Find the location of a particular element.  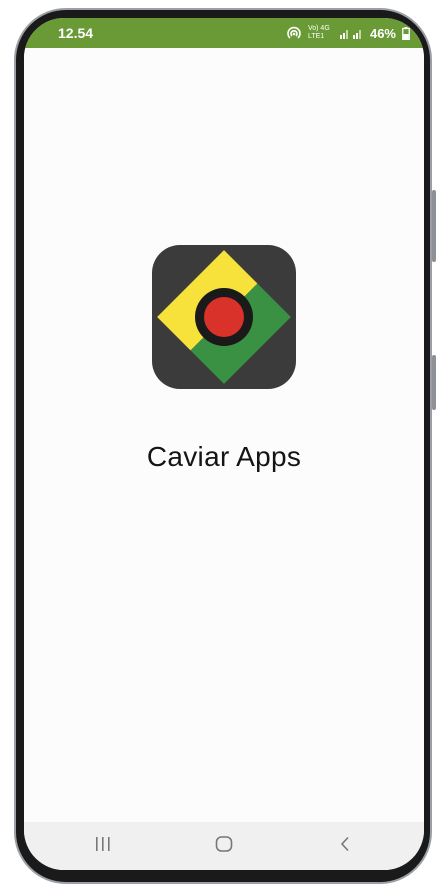

signal-icon is located at coordinates (351, 33).